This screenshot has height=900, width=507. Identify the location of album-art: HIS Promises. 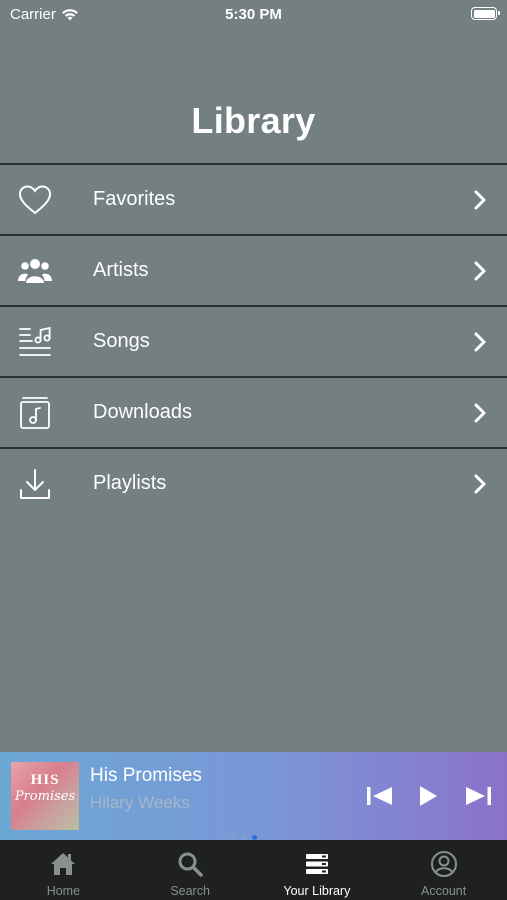
(45, 796).